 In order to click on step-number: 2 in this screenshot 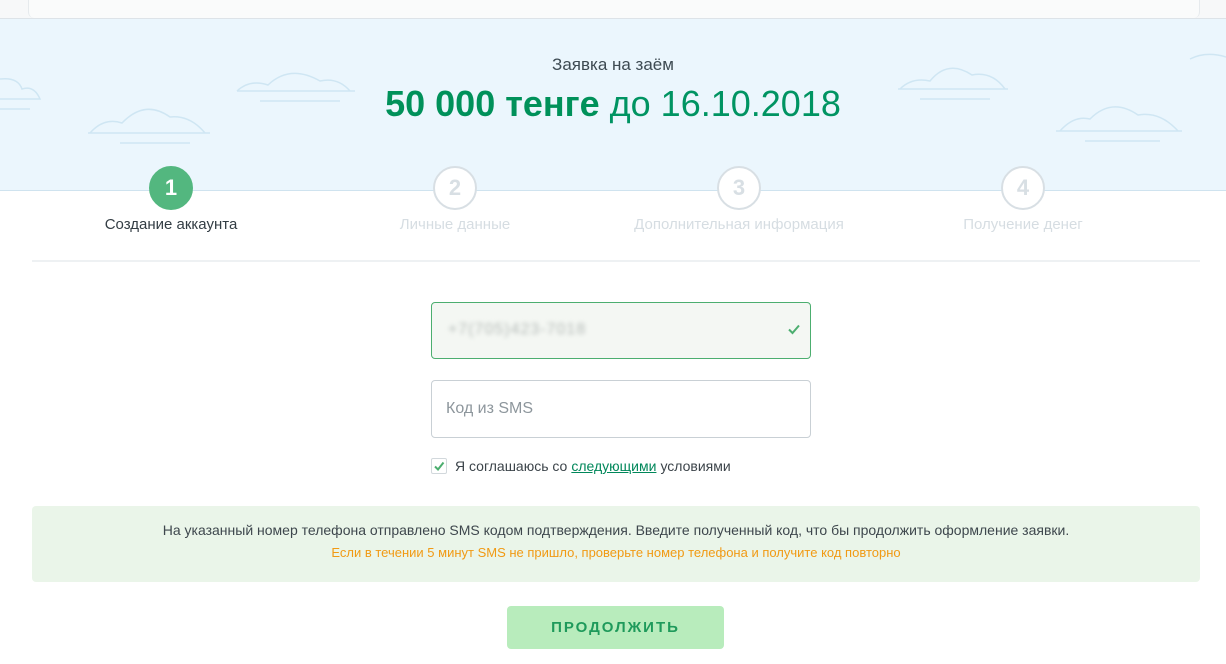, I will do `click(455, 188)`.